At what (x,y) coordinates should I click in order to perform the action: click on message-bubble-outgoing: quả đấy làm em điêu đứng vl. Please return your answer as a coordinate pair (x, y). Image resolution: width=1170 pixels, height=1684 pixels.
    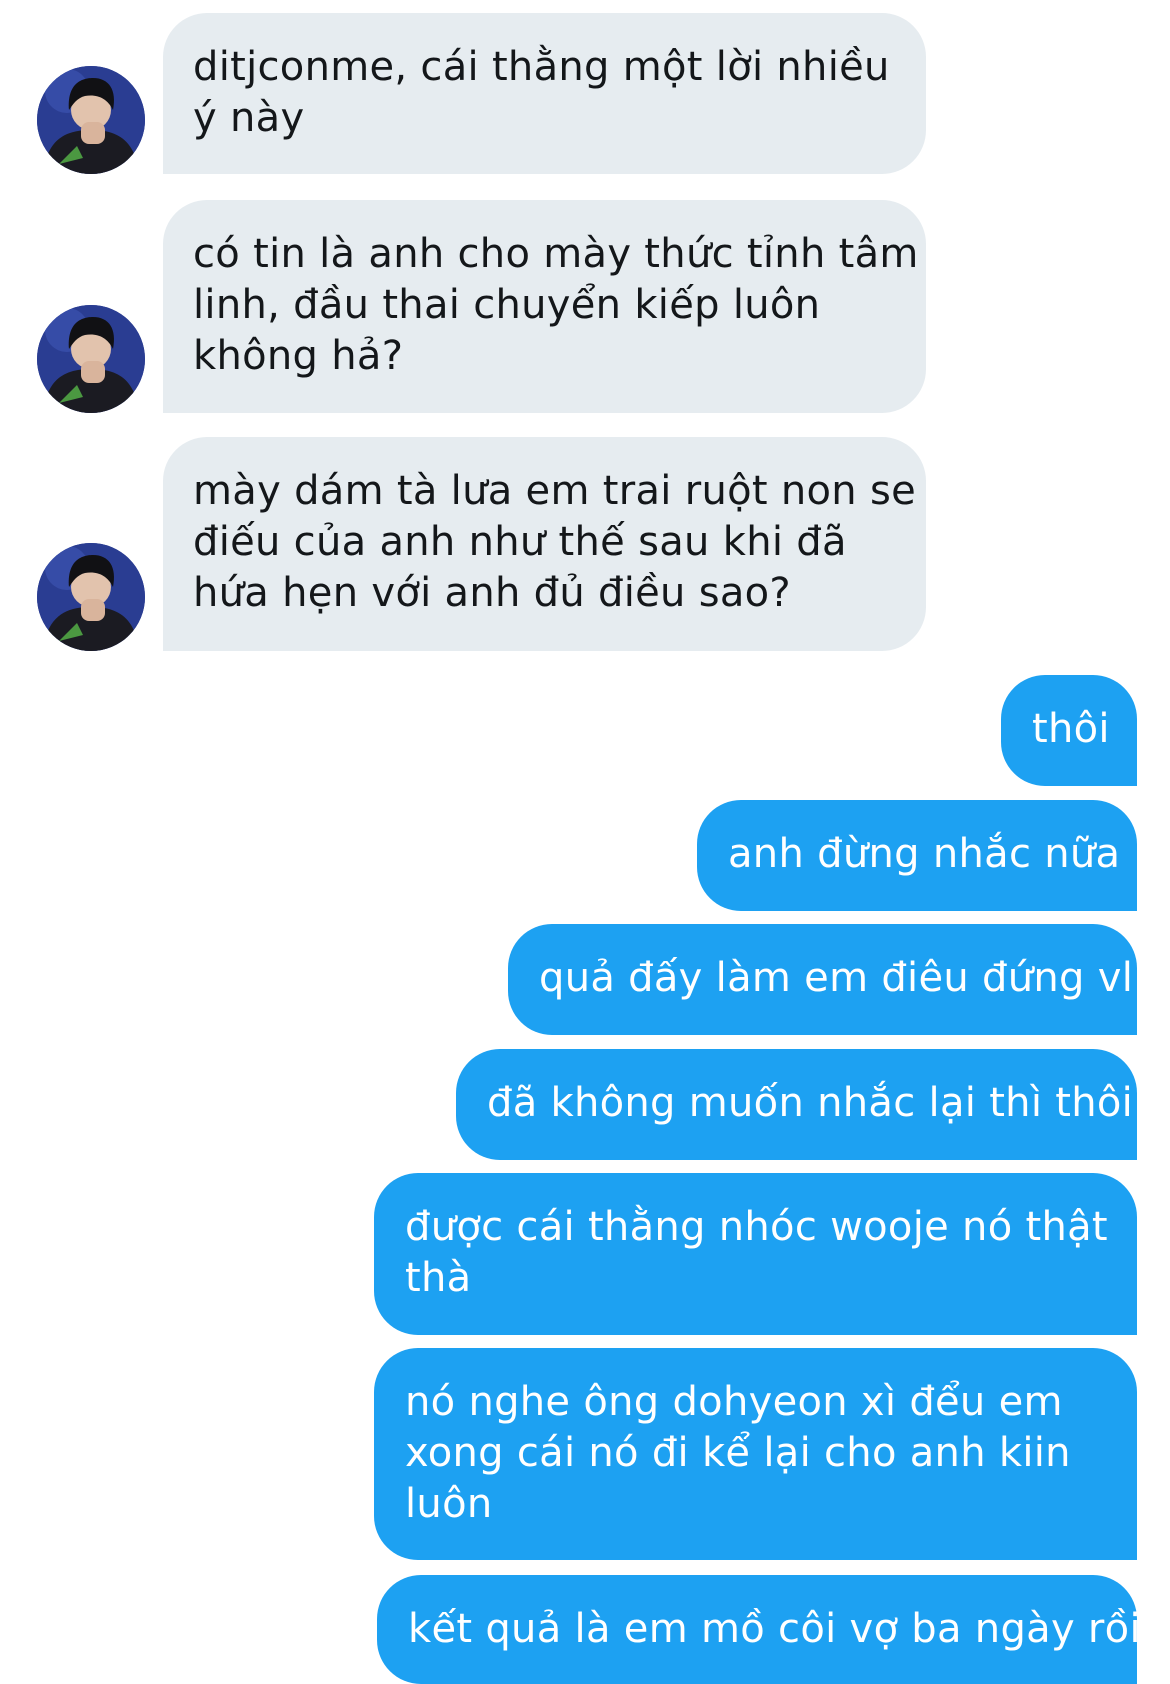
    Looking at the image, I should click on (822, 979).